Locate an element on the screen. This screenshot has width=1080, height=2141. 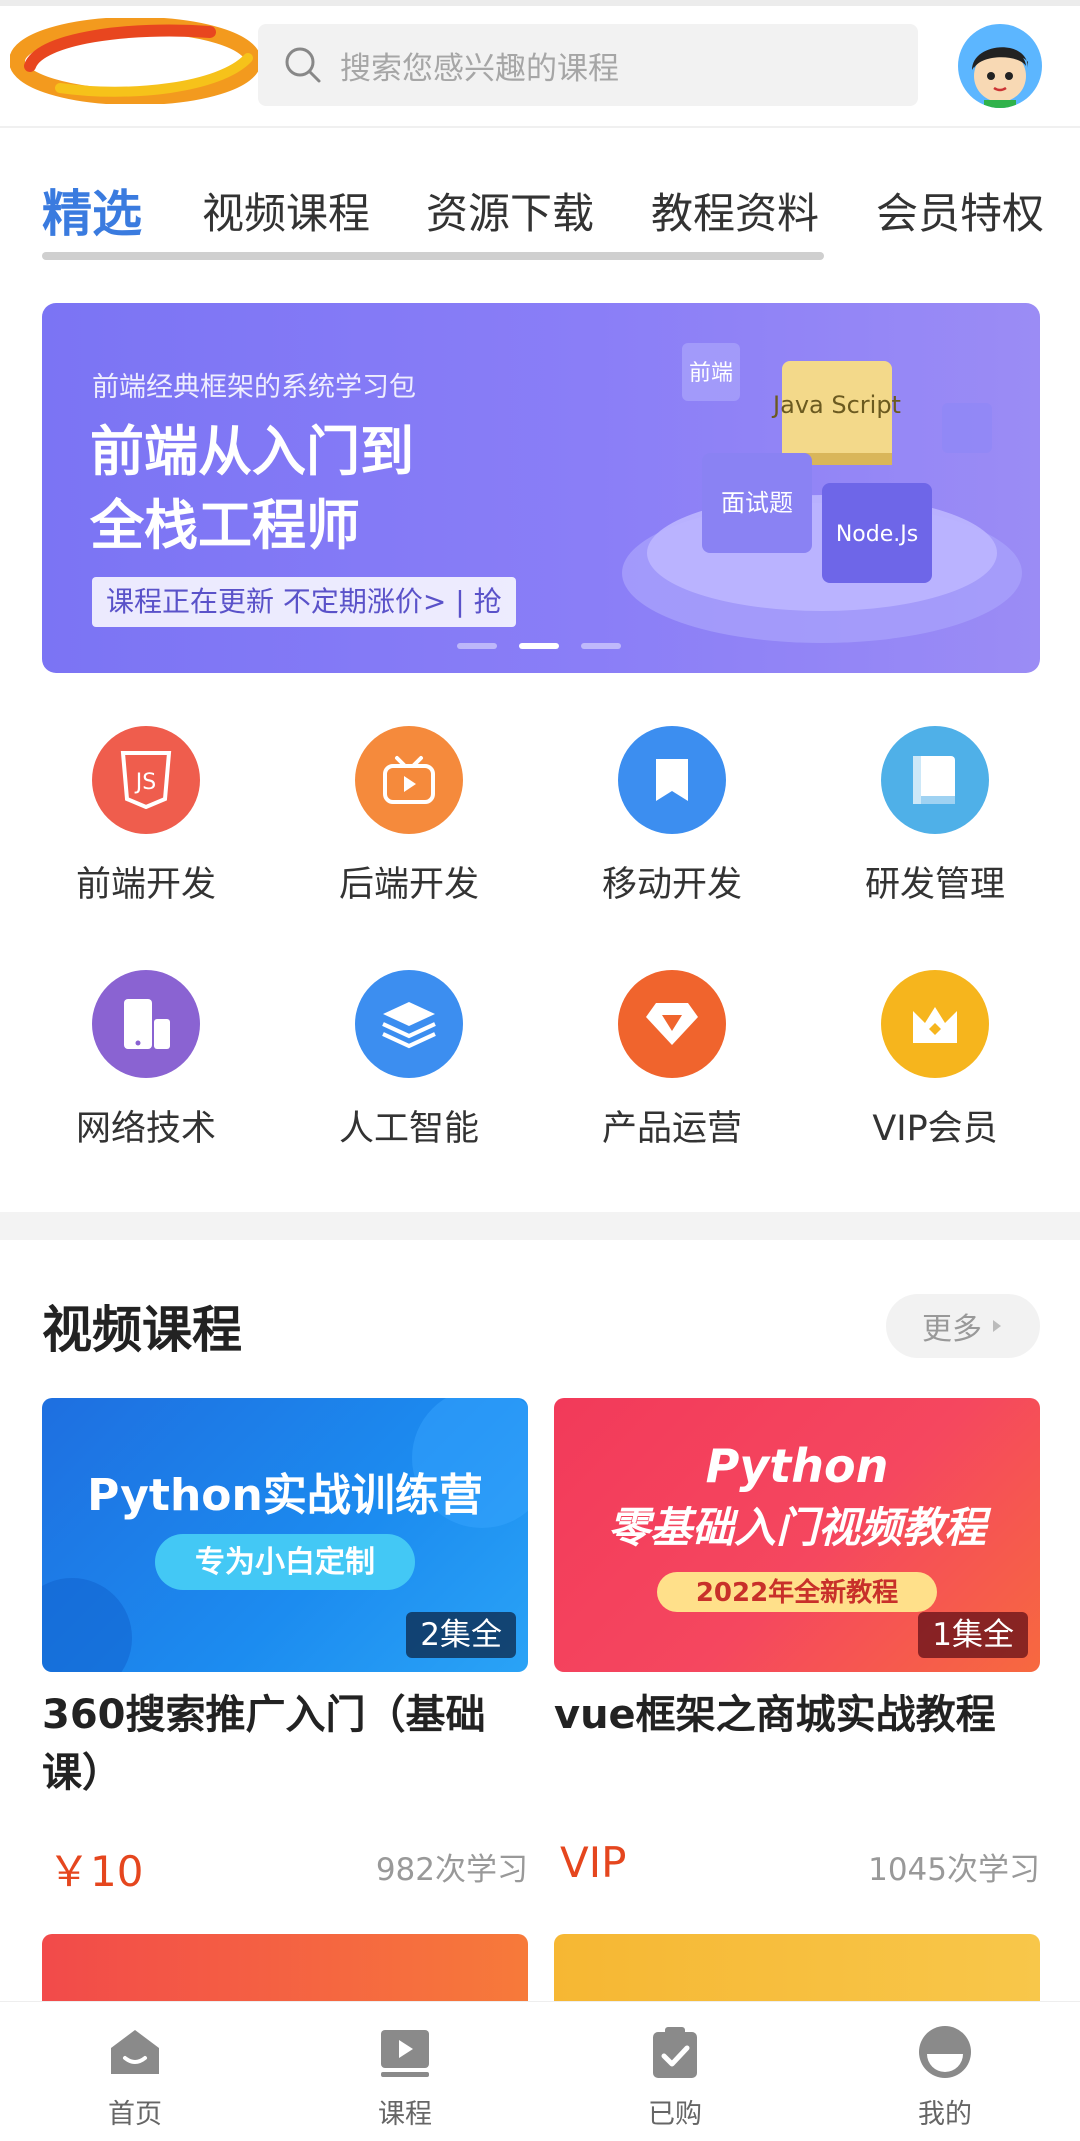
tab-member-privileges: 会员特权 is located at coordinates (960, 210).